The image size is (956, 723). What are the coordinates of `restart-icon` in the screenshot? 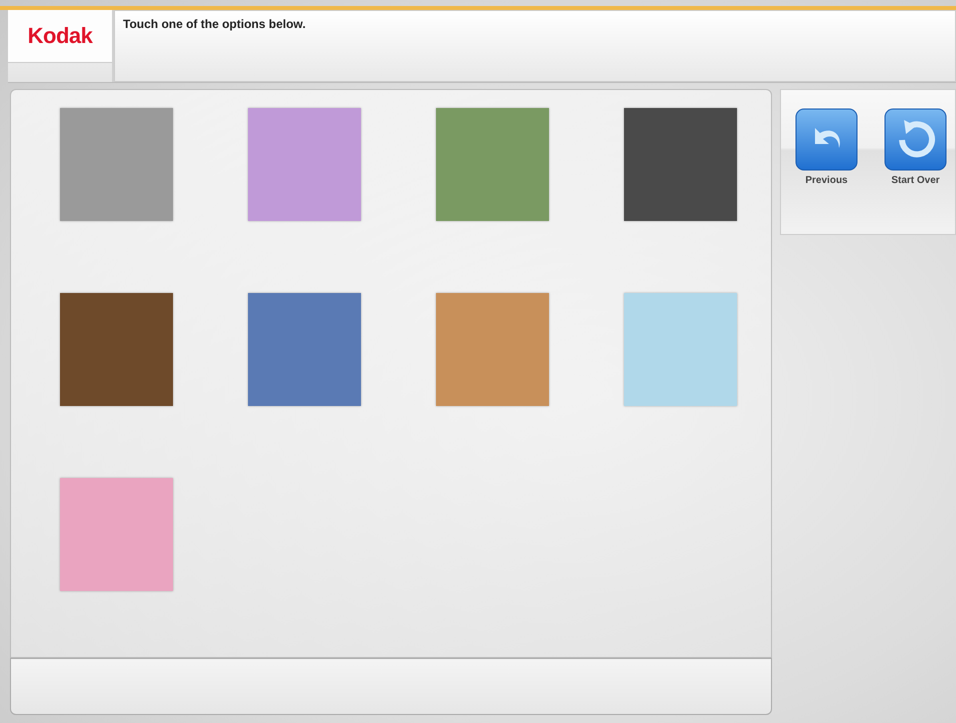 It's located at (915, 139).